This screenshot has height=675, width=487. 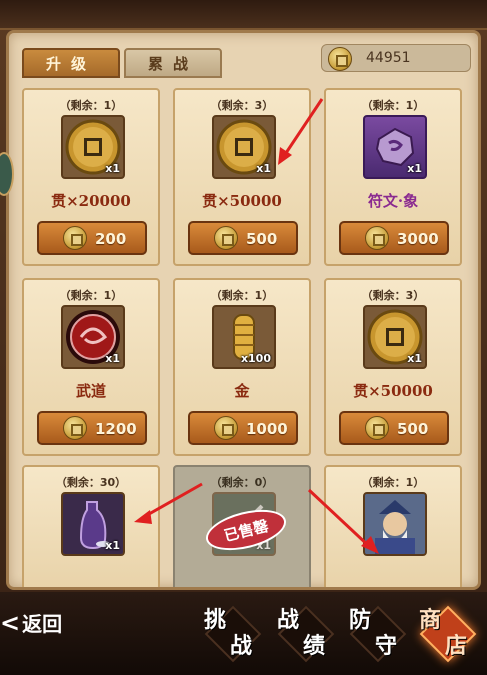 What do you see at coordinates (92, 428) in the screenshot?
I see `buy-button: 1200` at bounding box center [92, 428].